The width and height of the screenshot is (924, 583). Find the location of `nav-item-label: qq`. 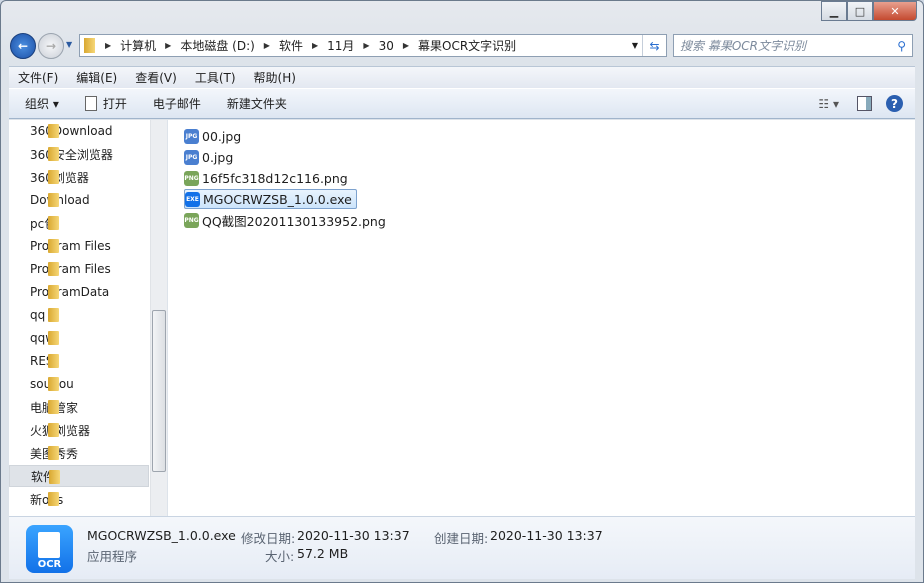

nav-item-label: qq is located at coordinates (38, 315).